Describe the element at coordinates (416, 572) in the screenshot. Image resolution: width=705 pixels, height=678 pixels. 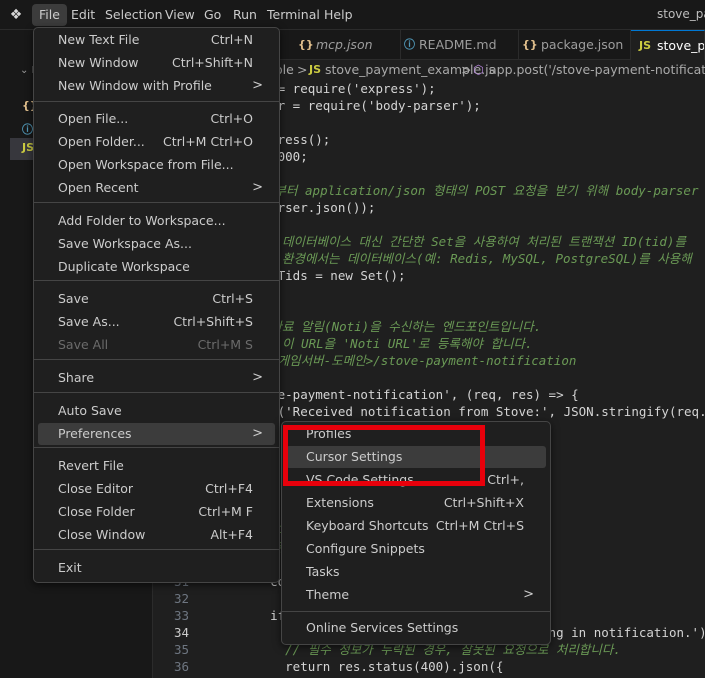
I see `preferences-item-tasks: Tasks` at that location.